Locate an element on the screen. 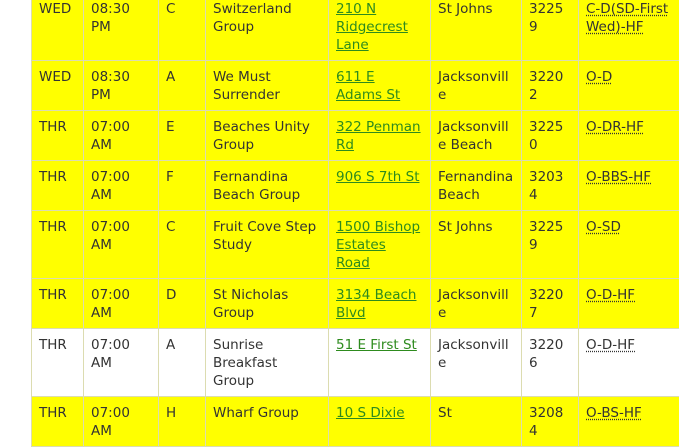  zip-cell: 32207 is located at coordinates (550, 304).